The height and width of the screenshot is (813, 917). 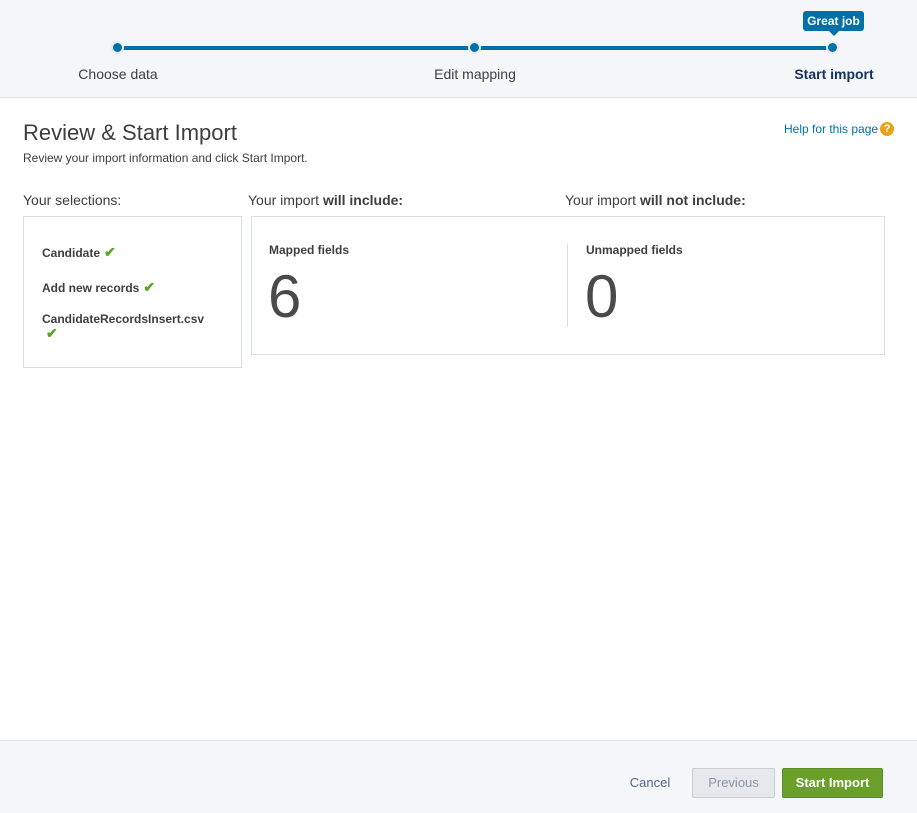 I want to click on selections-label: Your selections:, so click(x=72, y=200).